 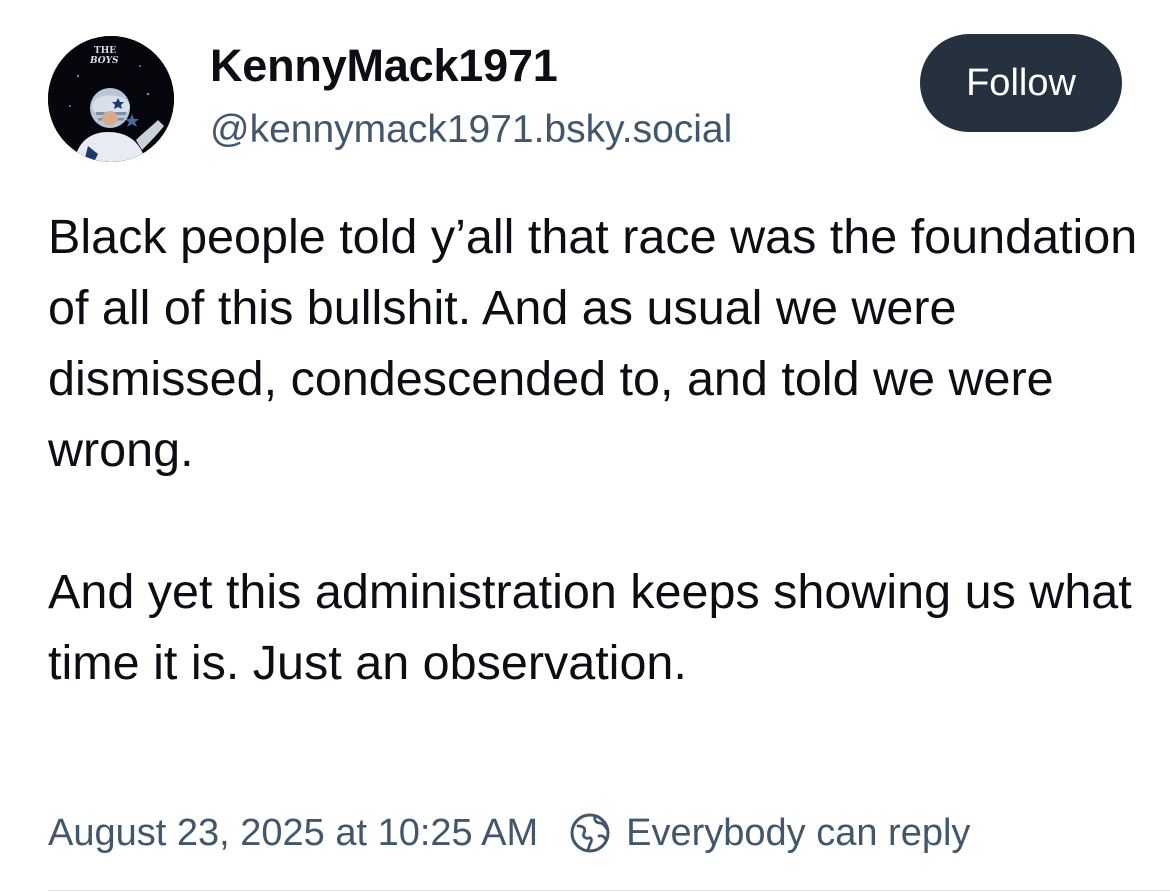 What do you see at coordinates (798, 832) in the screenshot?
I see `reply-setting-label: Everybody can reply` at bounding box center [798, 832].